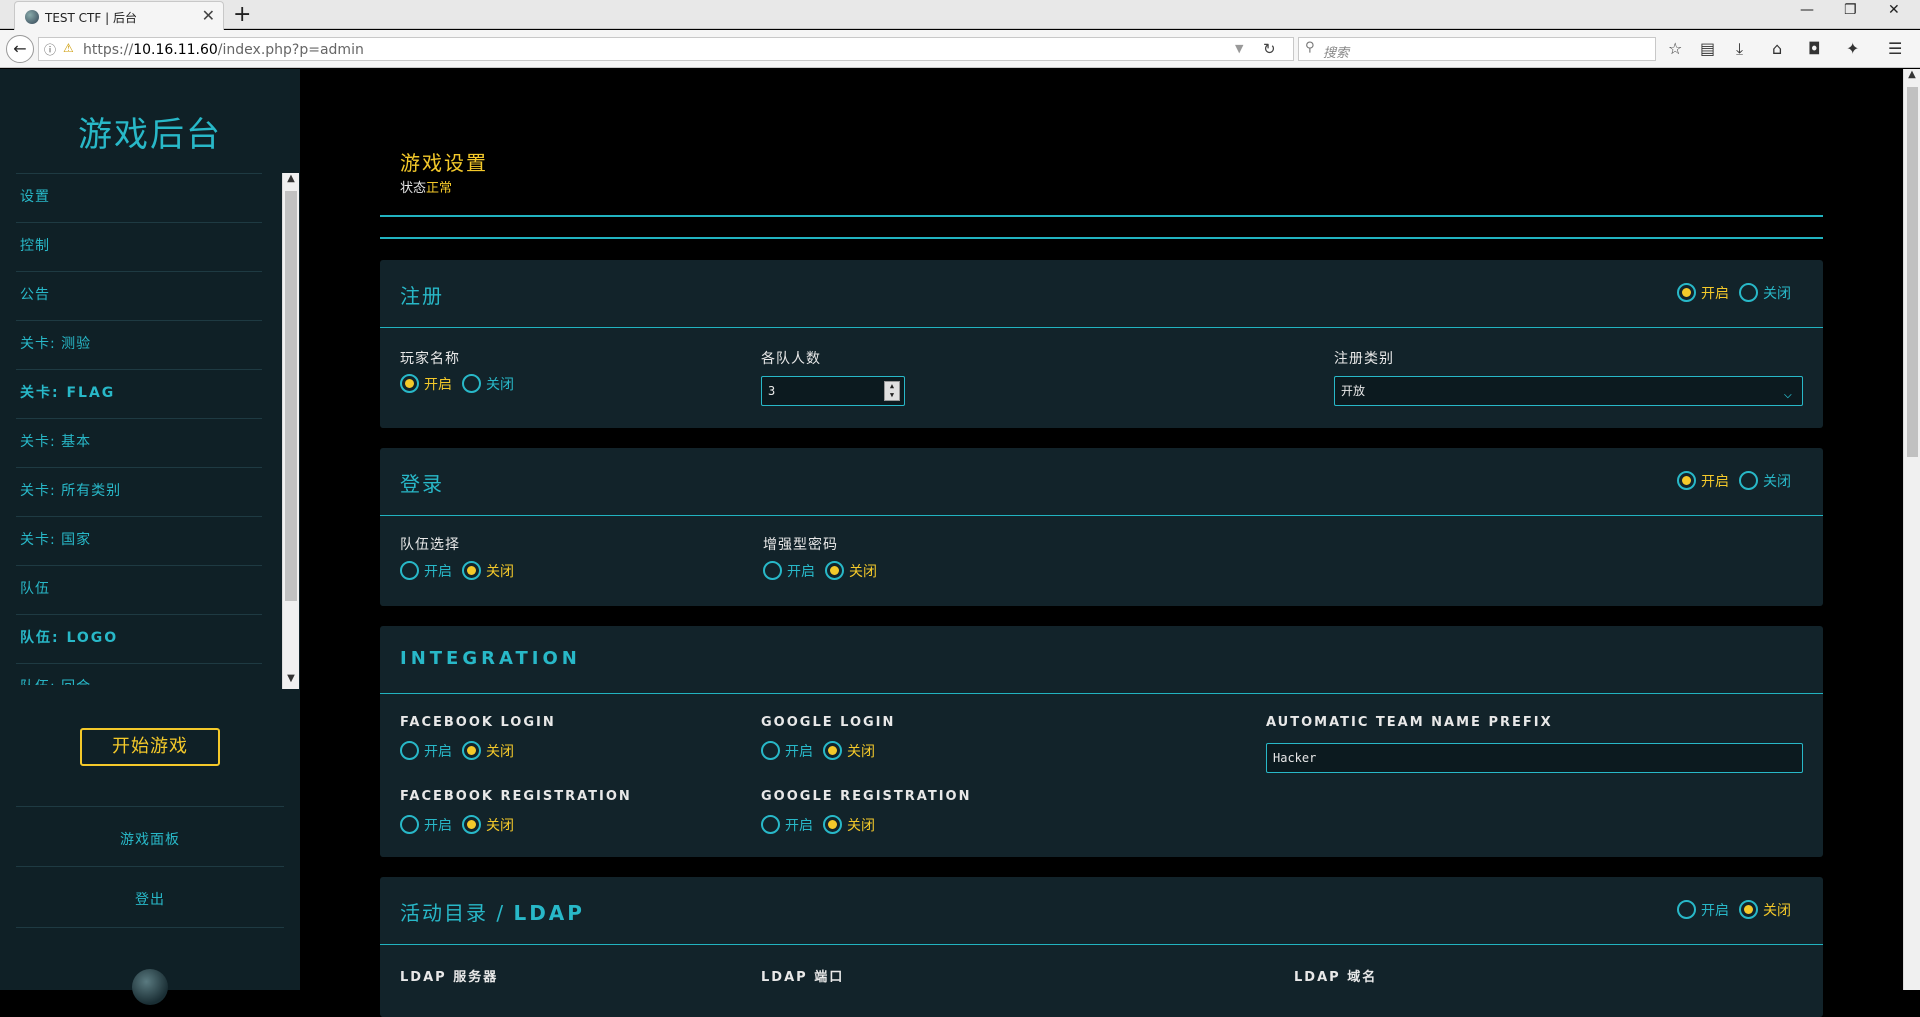 The height and width of the screenshot is (1017, 1920). What do you see at coordinates (490, 658) in the screenshot?
I see `integration-title: INTEGRATION` at bounding box center [490, 658].